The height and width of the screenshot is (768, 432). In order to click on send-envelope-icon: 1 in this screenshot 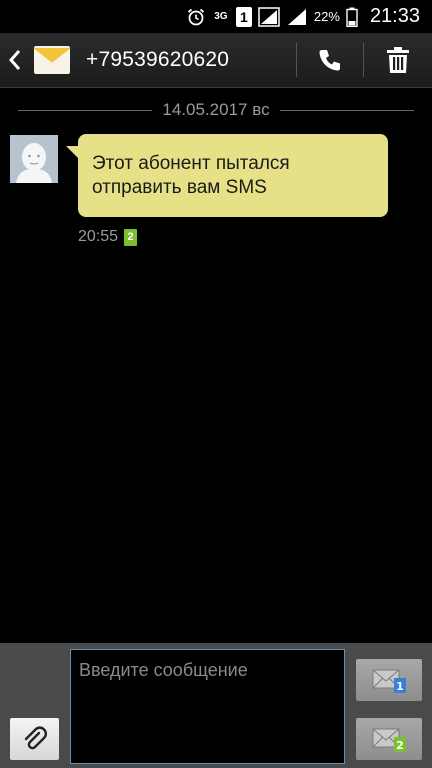, I will do `click(389, 681)`.